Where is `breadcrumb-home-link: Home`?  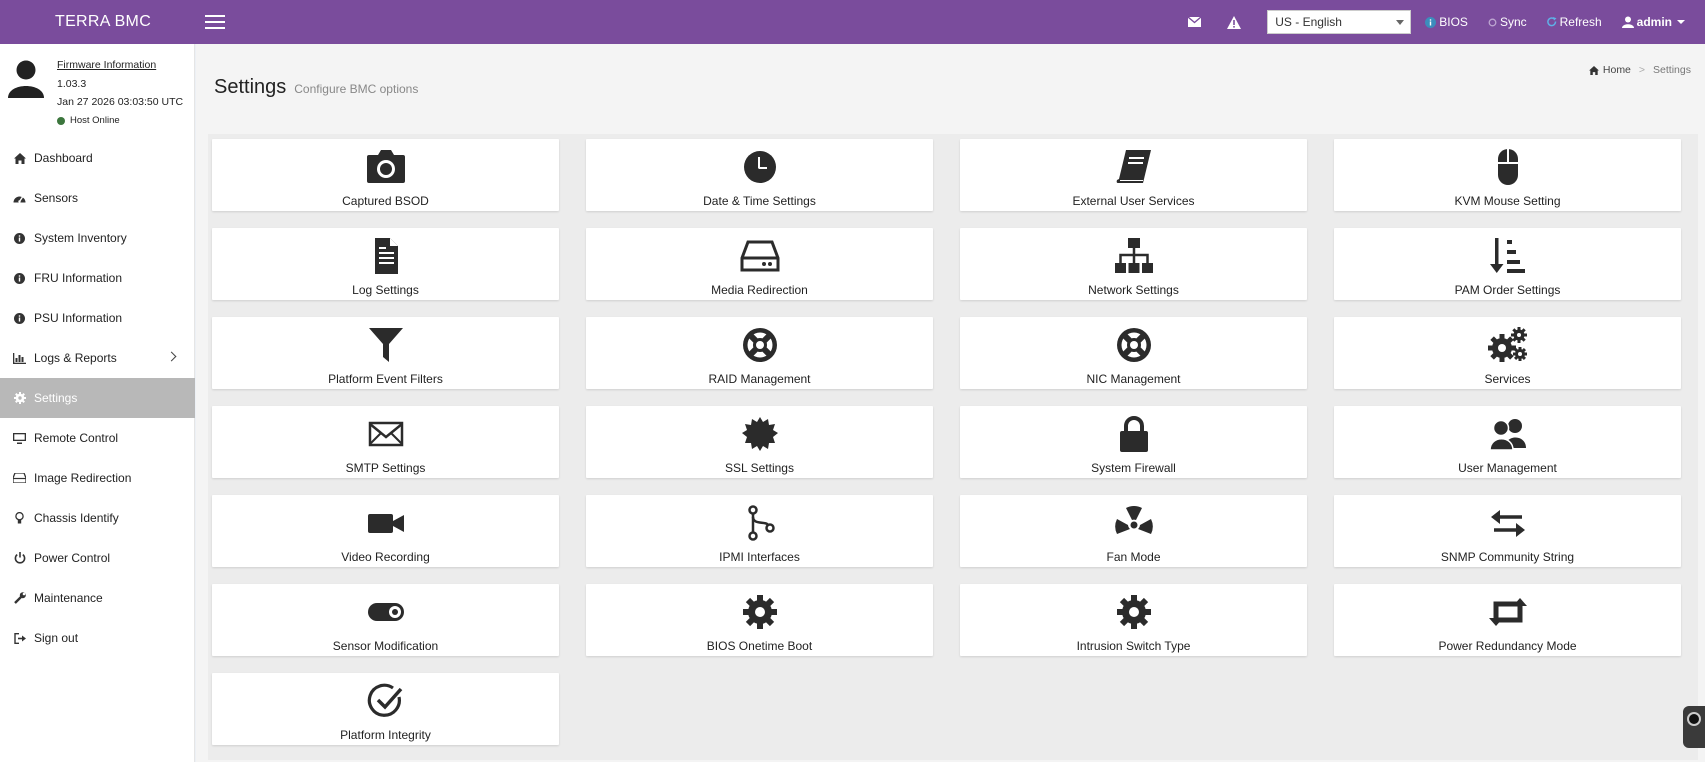
breadcrumb-home-link: Home is located at coordinates (1617, 70).